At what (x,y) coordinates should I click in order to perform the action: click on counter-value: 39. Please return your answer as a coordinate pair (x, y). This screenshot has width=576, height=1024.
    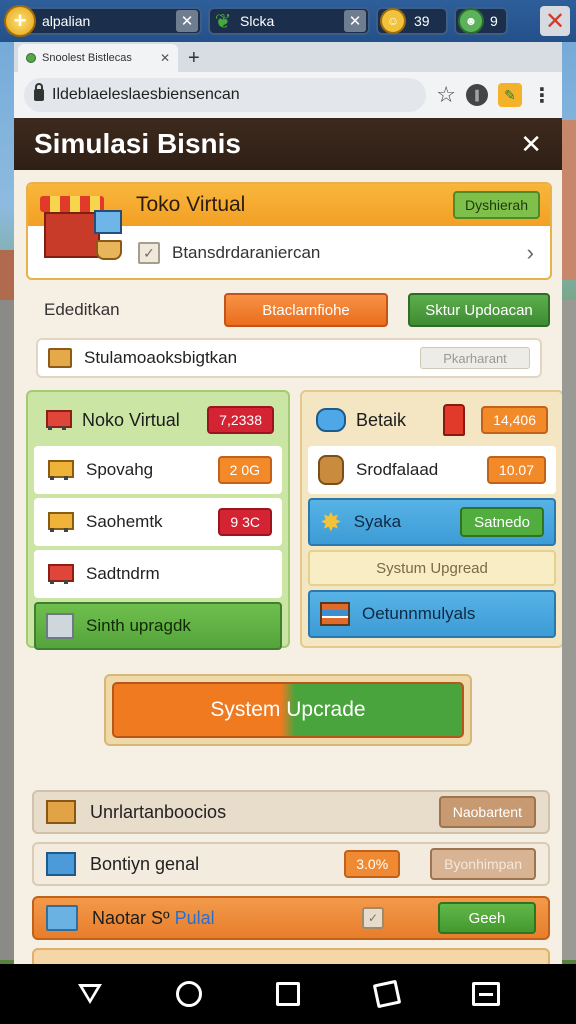
    Looking at the image, I should click on (422, 21).